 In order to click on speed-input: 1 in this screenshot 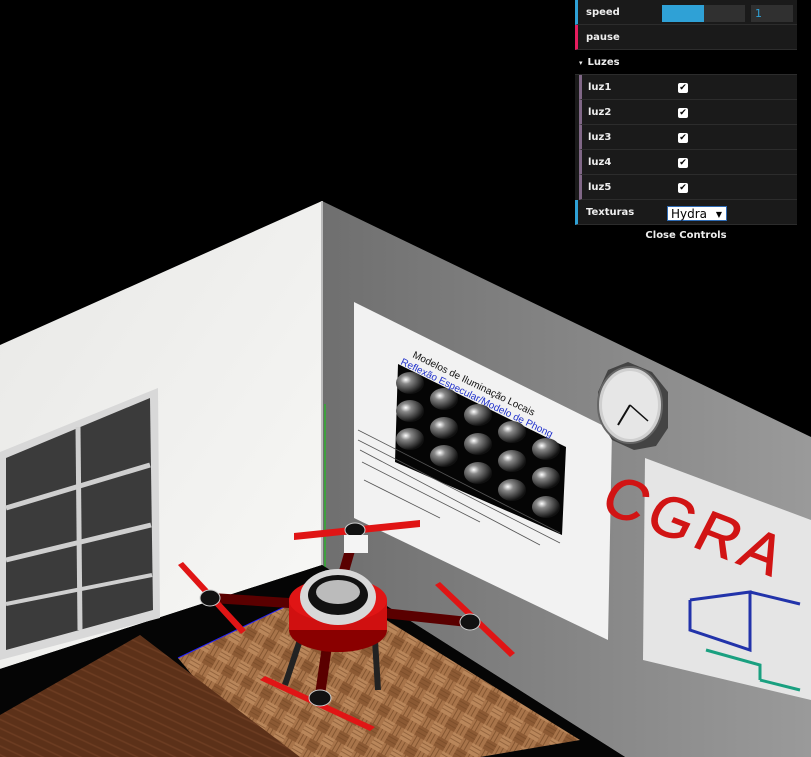, I will do `click(772, 13)`.